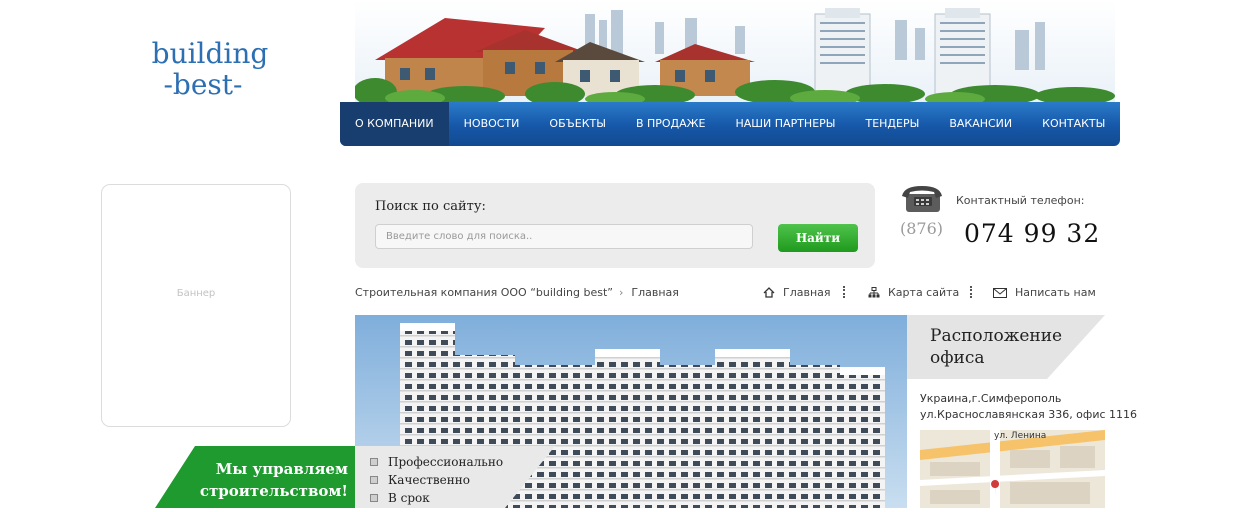 The height and width of the screenshot is (512, 1256). Describe the element at coordinates (1000, 292) in the screenshot. I see `envelope-icon` at that location.